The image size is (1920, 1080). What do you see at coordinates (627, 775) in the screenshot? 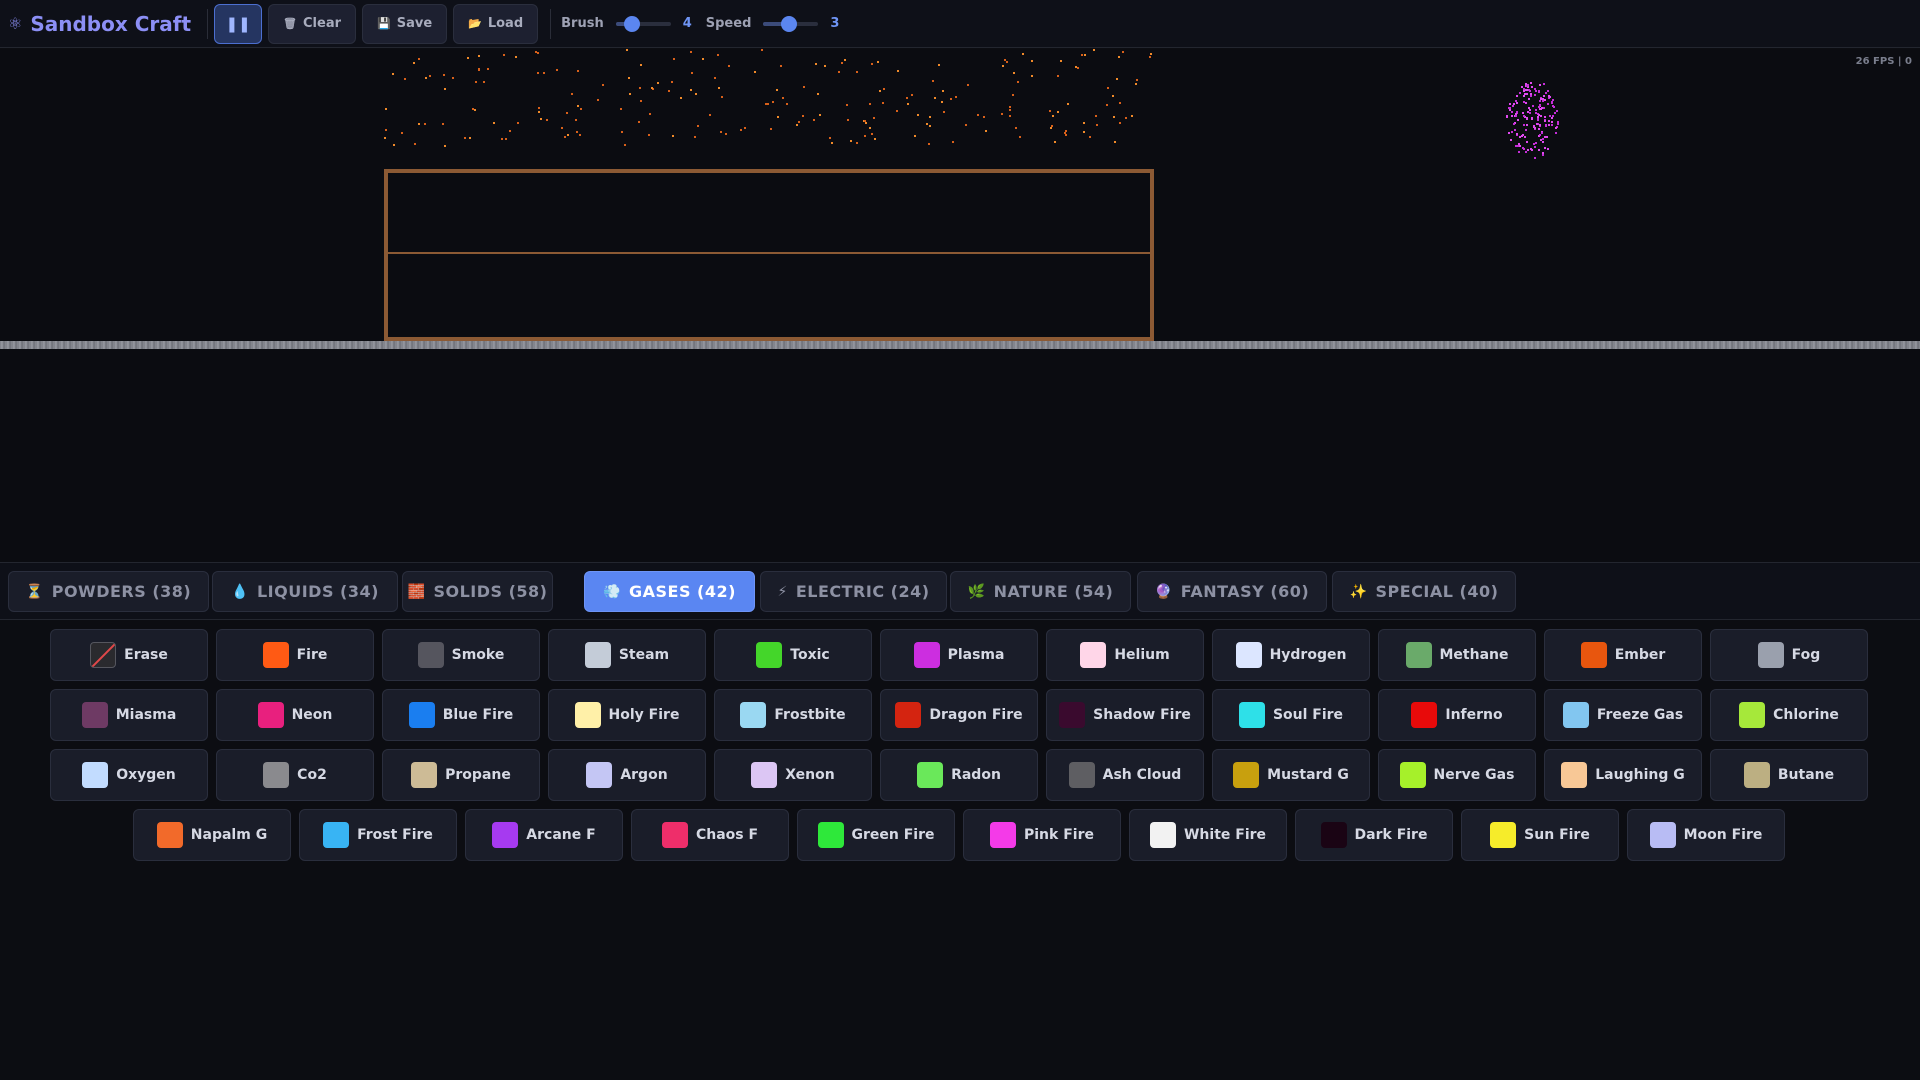
I see `element-argon-button: Argon` at bounding box center [627, 775].